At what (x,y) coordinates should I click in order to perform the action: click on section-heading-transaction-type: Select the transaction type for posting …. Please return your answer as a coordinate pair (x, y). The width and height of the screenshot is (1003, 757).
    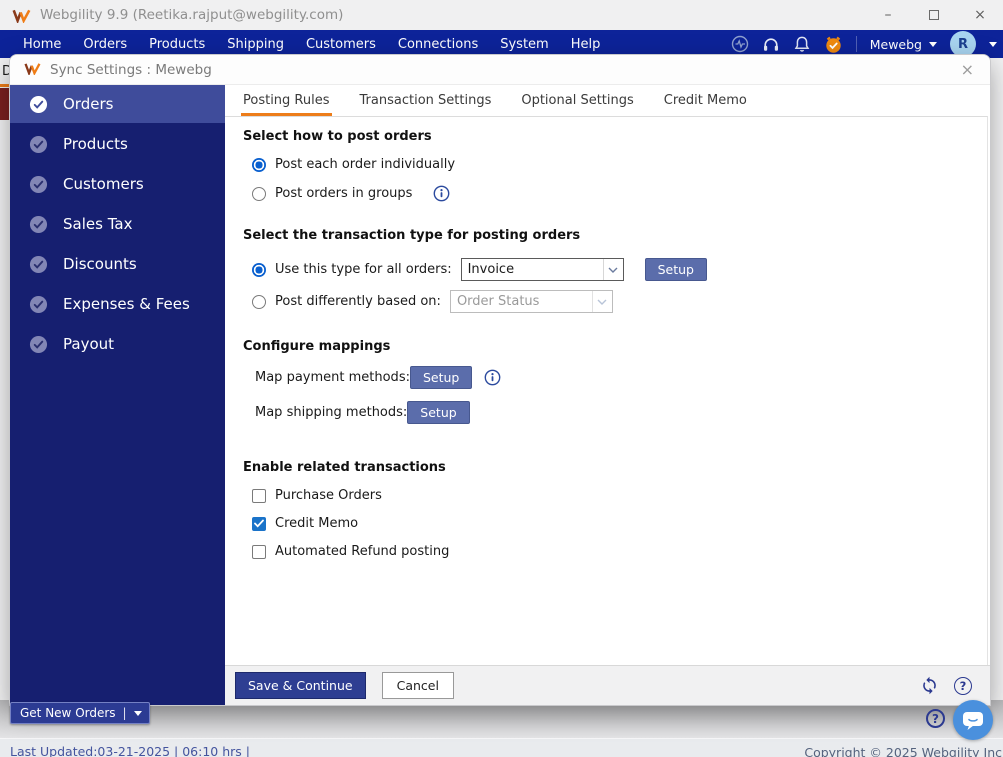
    Looking at the image, I should click on (412, 235).